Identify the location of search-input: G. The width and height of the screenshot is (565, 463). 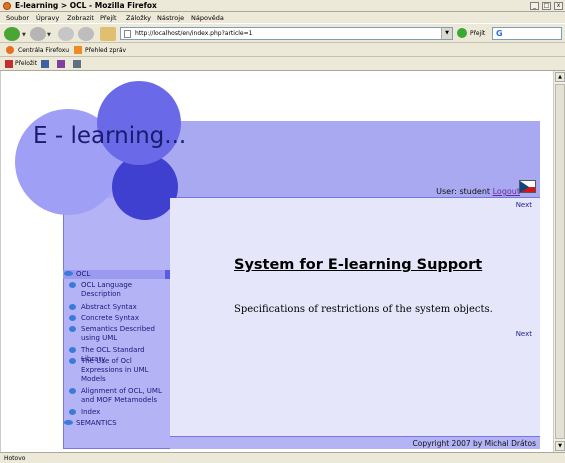
(527, 33).